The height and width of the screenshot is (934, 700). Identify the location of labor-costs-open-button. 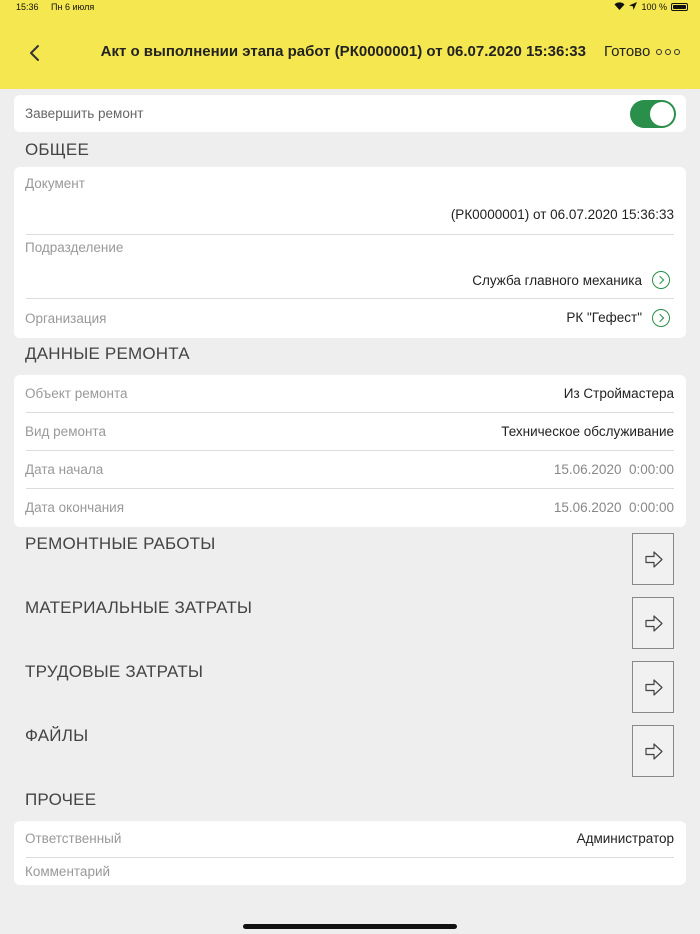
(653, 687).